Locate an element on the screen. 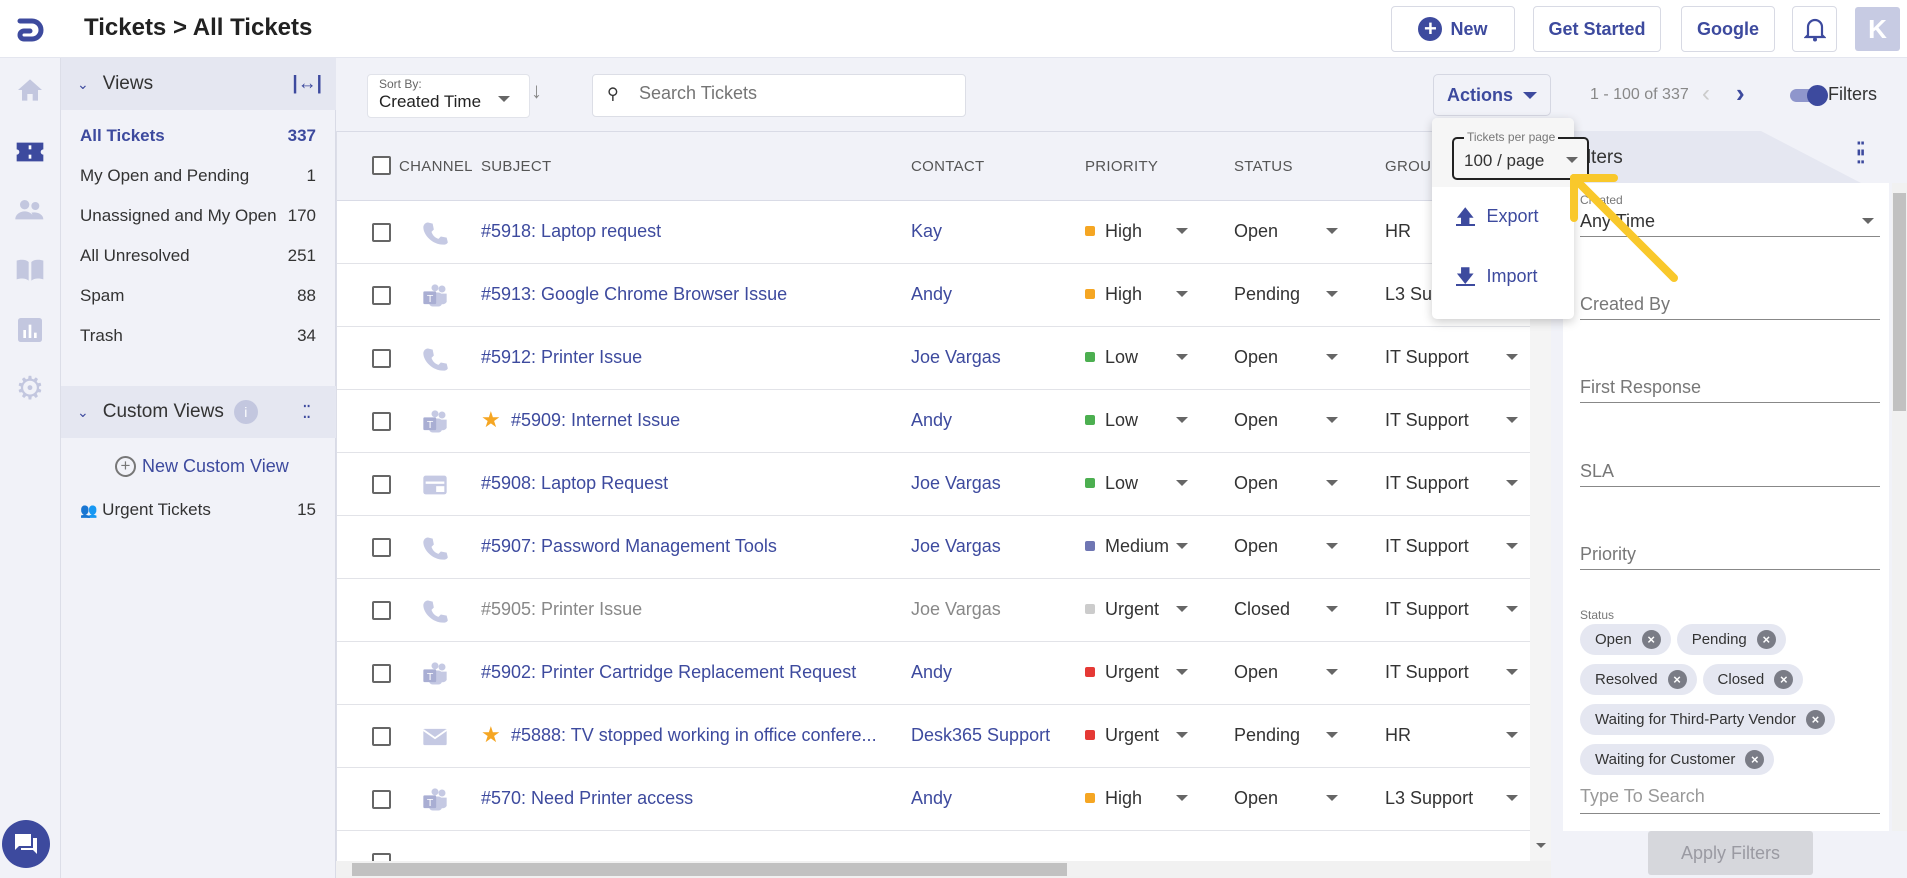 This screenshot has height=878, width=1907. view-item: All Unresolved 251 is located at coordinates (198, 256).